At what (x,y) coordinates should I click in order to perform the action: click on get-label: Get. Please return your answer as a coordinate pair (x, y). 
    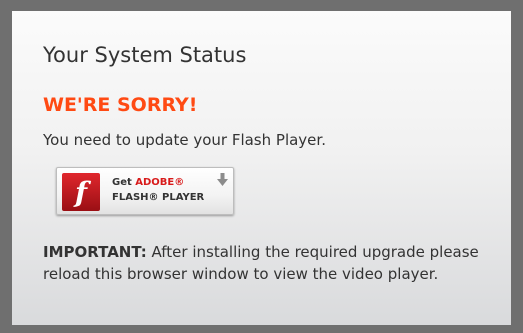
    Looking at the image, I should click on (122, 182).